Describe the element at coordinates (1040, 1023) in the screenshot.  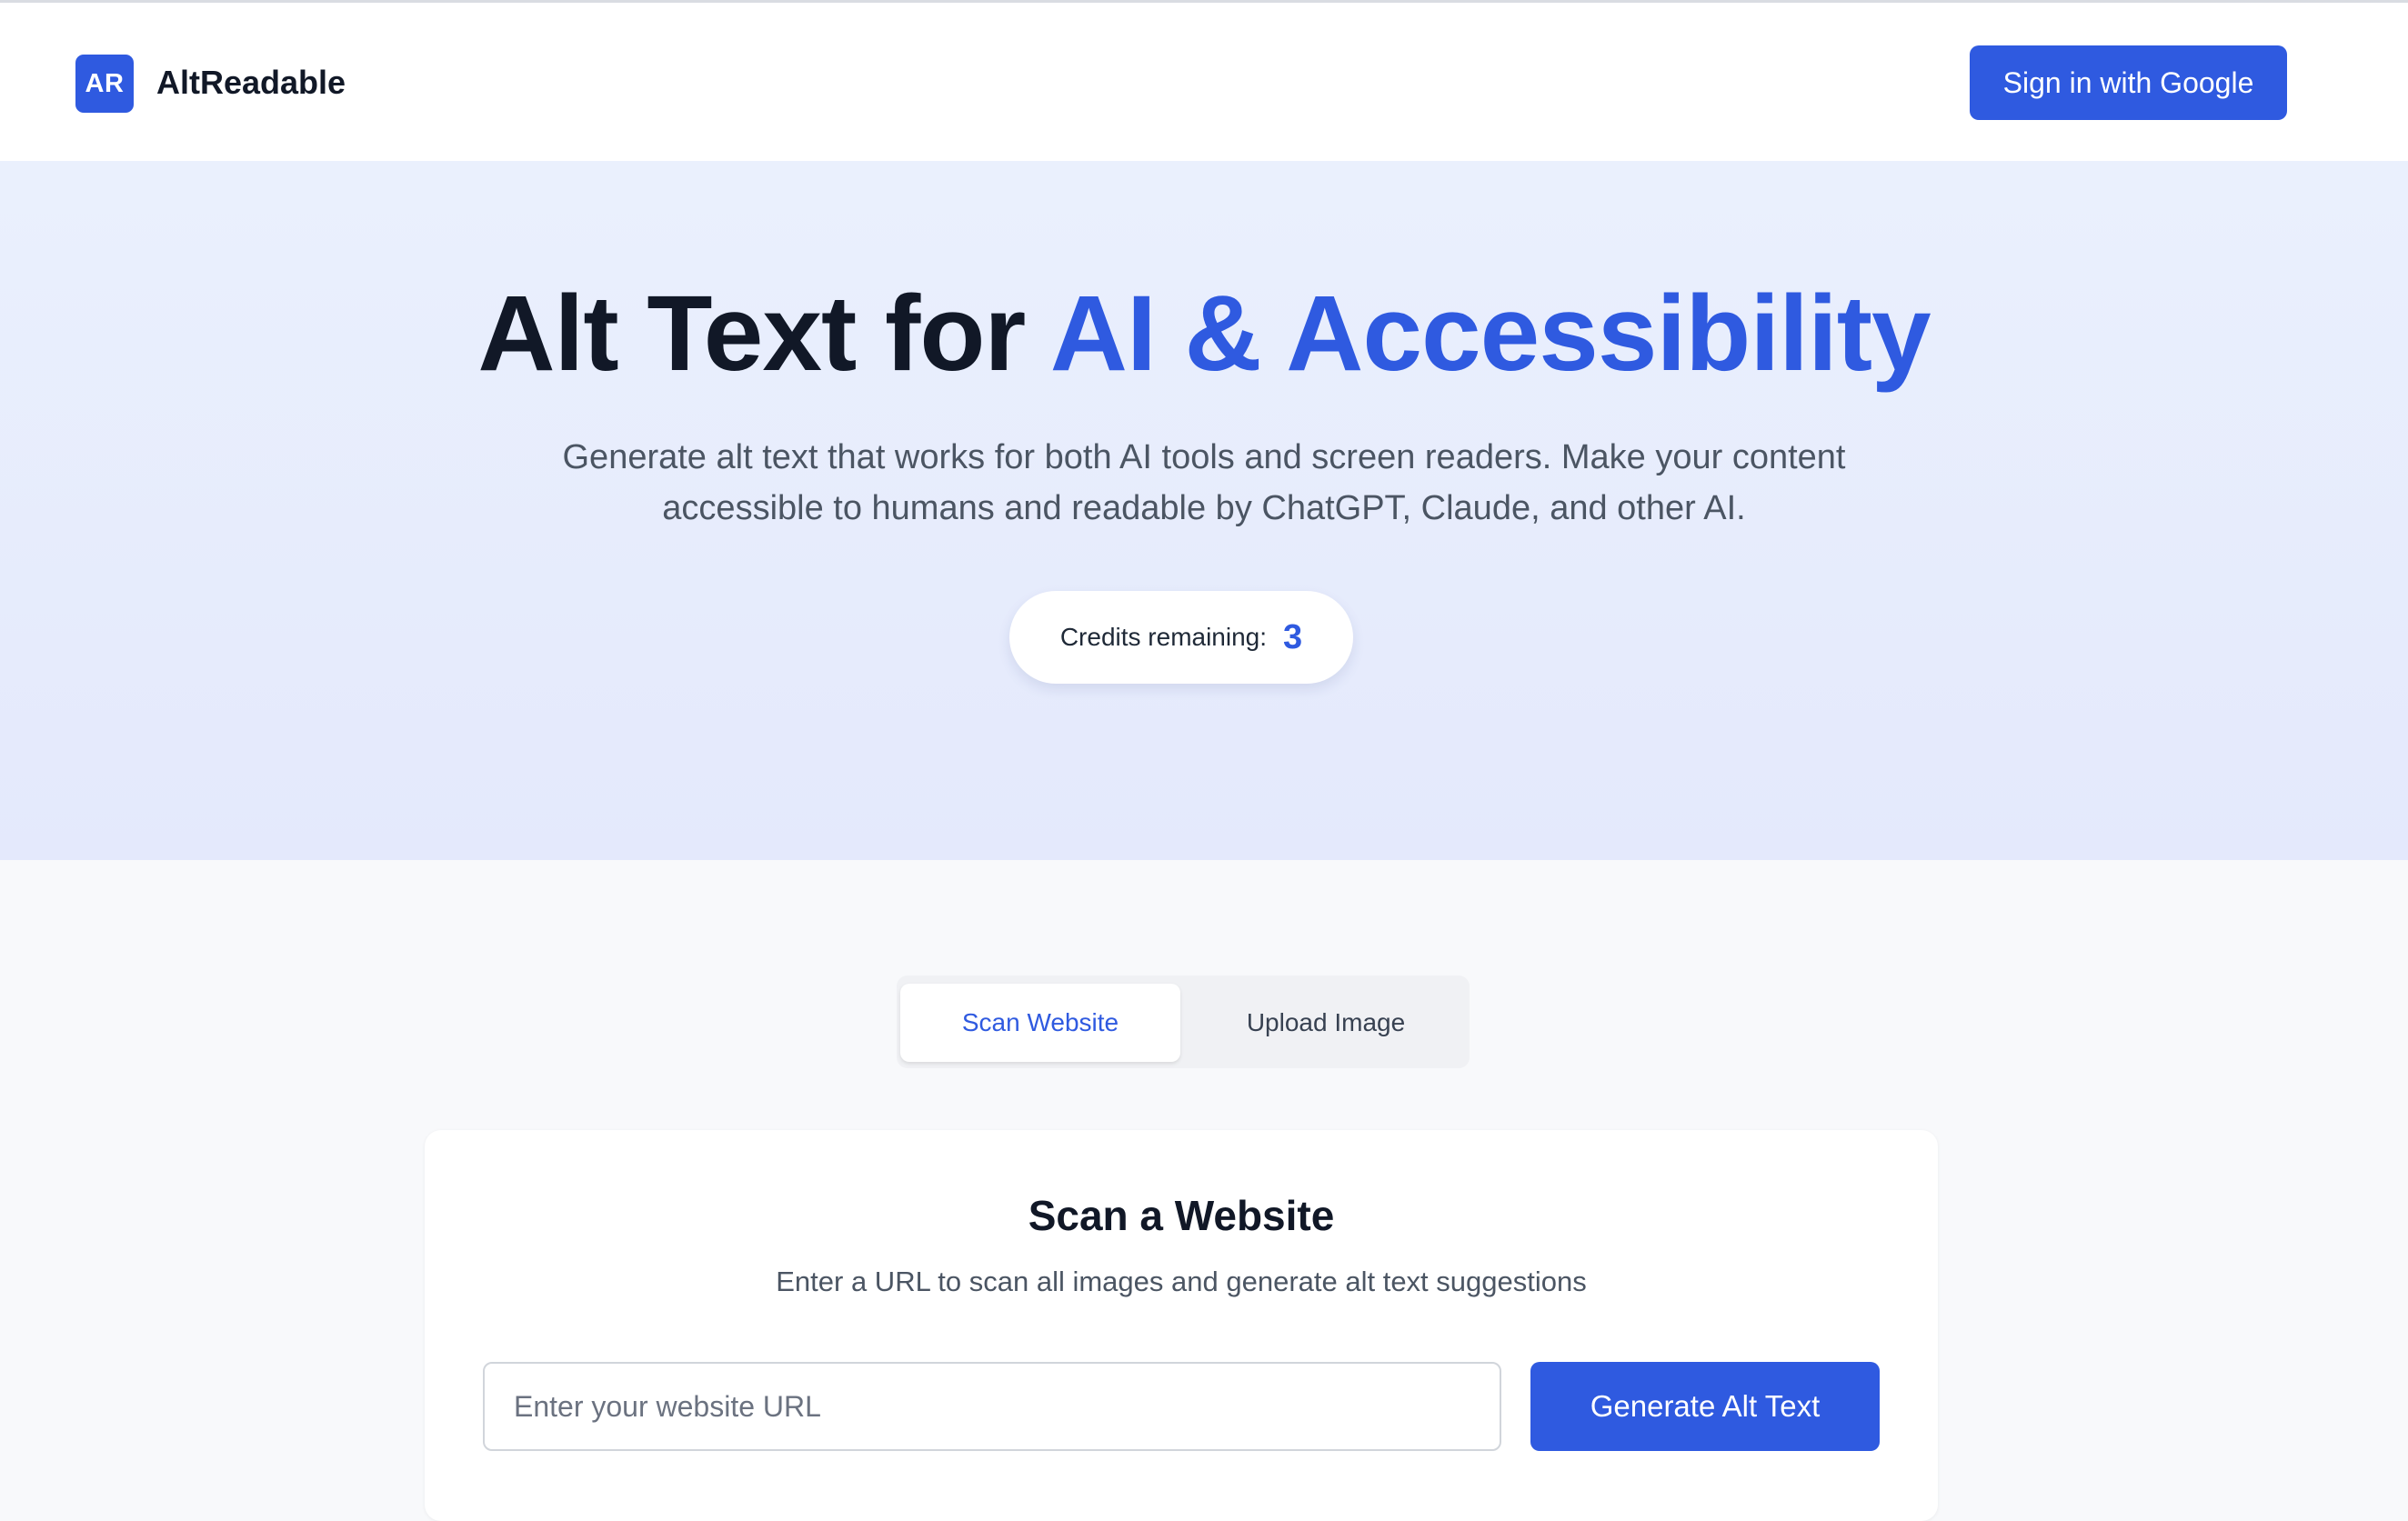
I see `tab-scan-website: Scan Website` at that location.